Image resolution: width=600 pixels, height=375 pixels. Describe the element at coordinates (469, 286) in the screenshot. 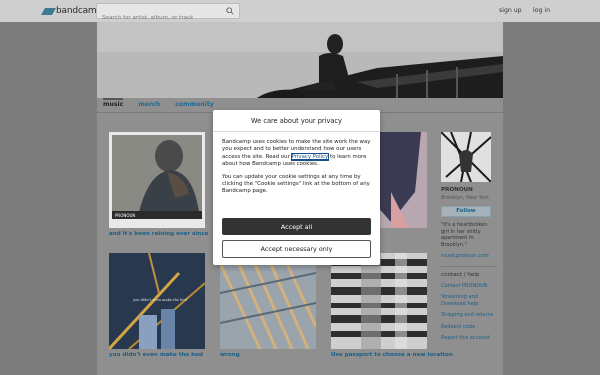

I see `contact-artist-link: Contact PRONOUN` at that location.